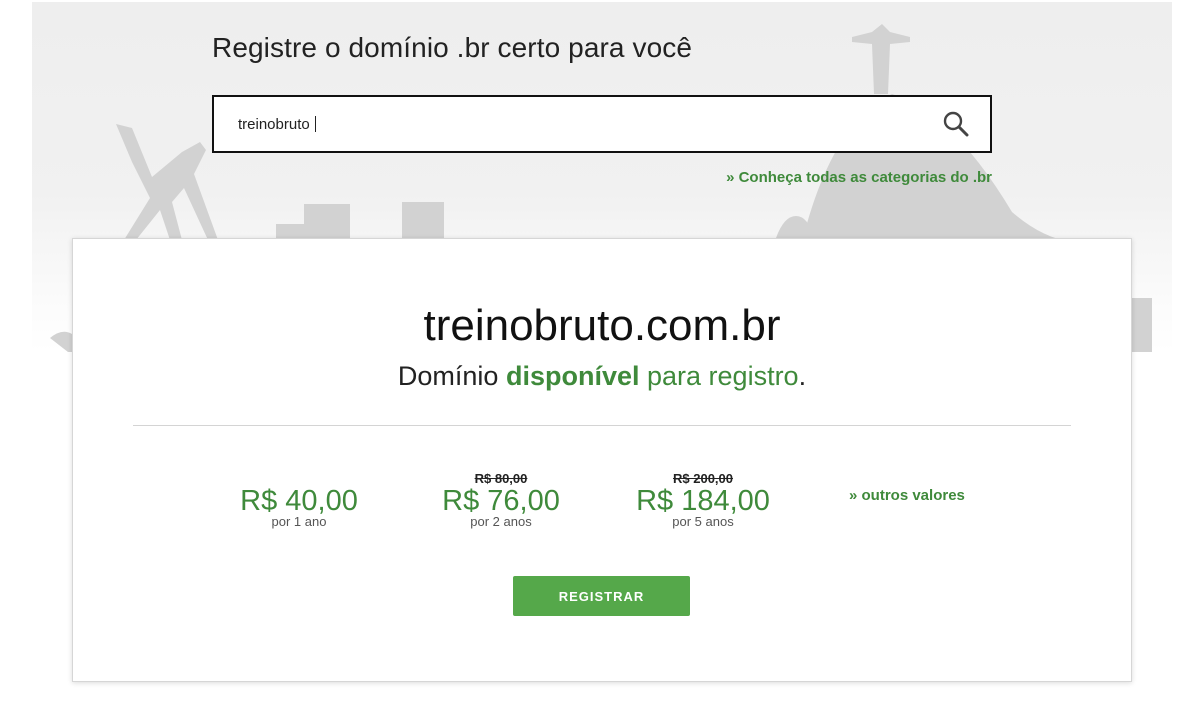 The height and width of the screenshot is (705, 1182). I want to click on price-value: R$ 76,00, so click(501, 501).